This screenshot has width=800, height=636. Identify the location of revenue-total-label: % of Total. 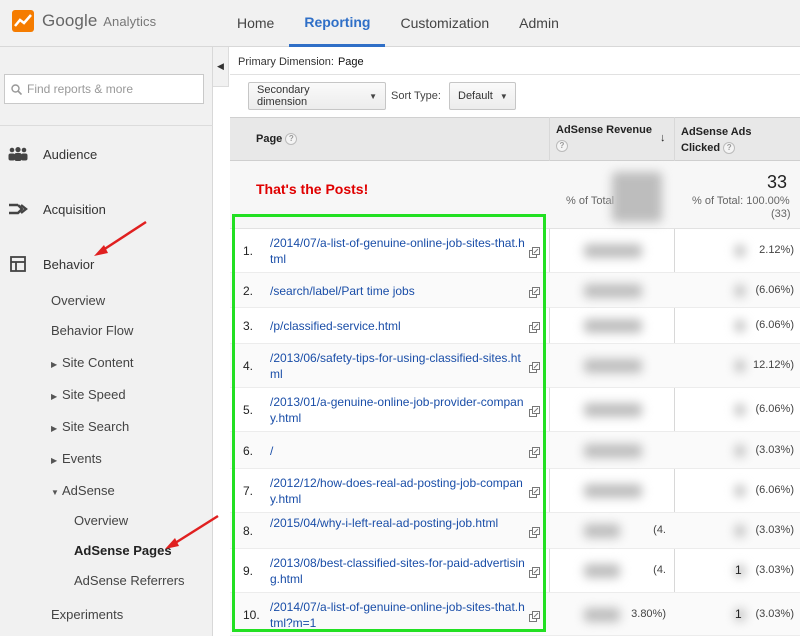
(590, 201).